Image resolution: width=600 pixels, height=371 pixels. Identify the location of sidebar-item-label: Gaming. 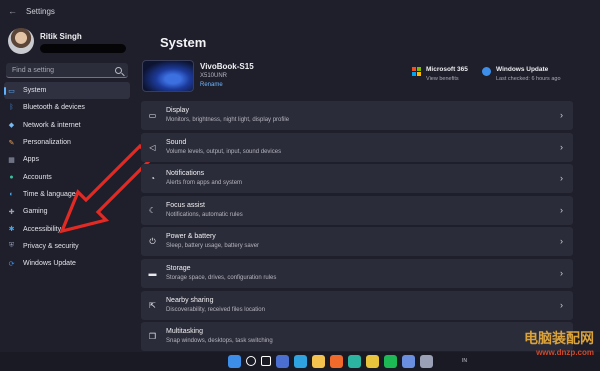
(35, 212).